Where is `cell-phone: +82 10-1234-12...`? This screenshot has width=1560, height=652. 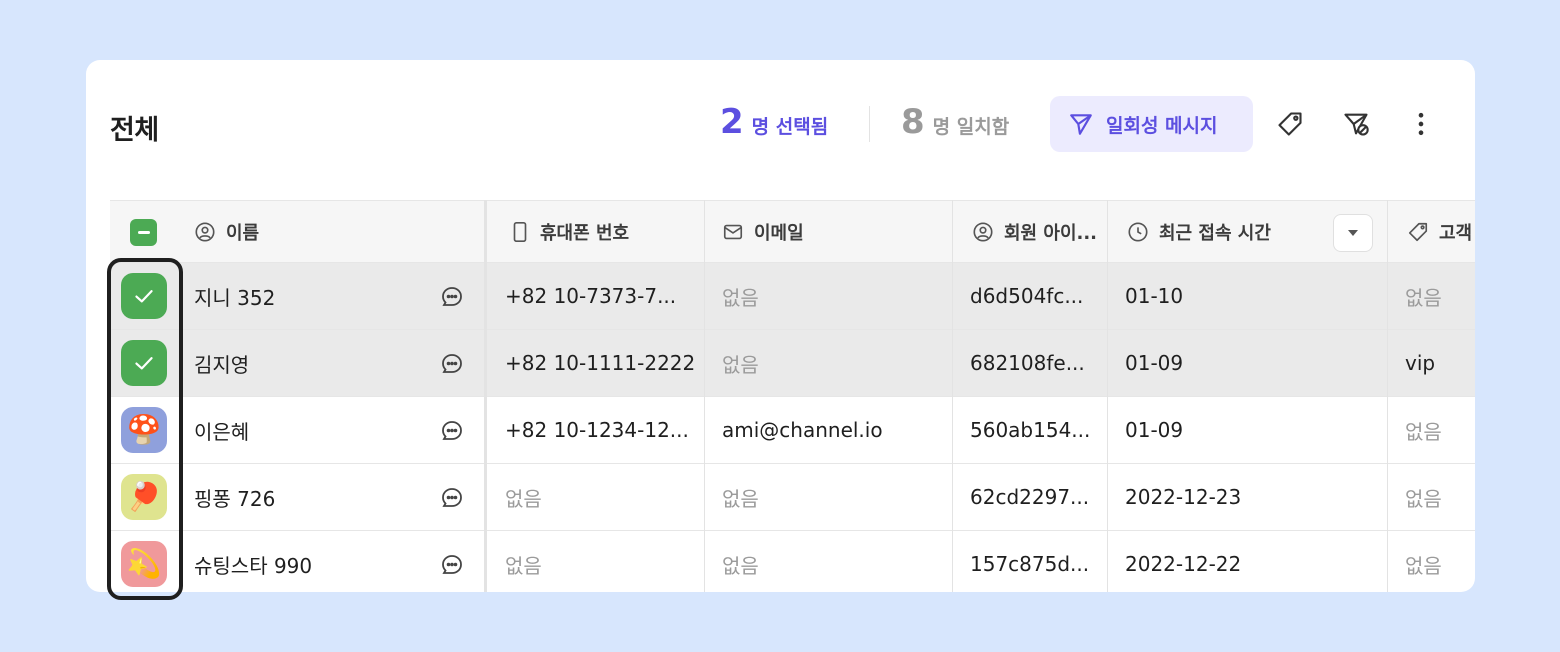
cell-phone: +82 10-1234-12... is located at coordinates (597, 430).